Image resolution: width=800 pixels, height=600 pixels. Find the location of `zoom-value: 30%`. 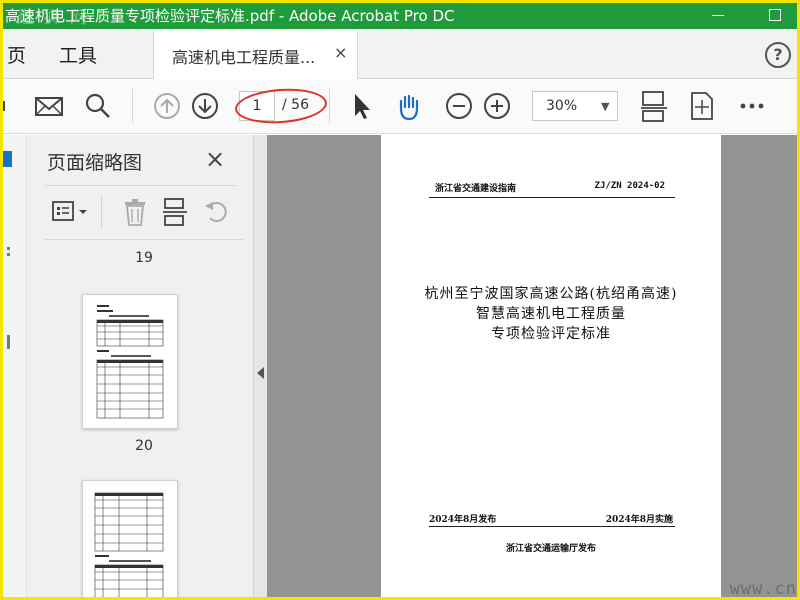

zoom-value: 30% is located at coordinates (562, 106).